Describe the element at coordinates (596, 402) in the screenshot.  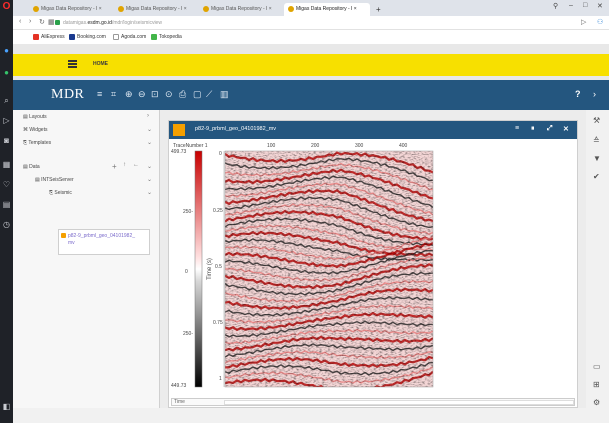
I see `settings-icon: ⚙` at that location.